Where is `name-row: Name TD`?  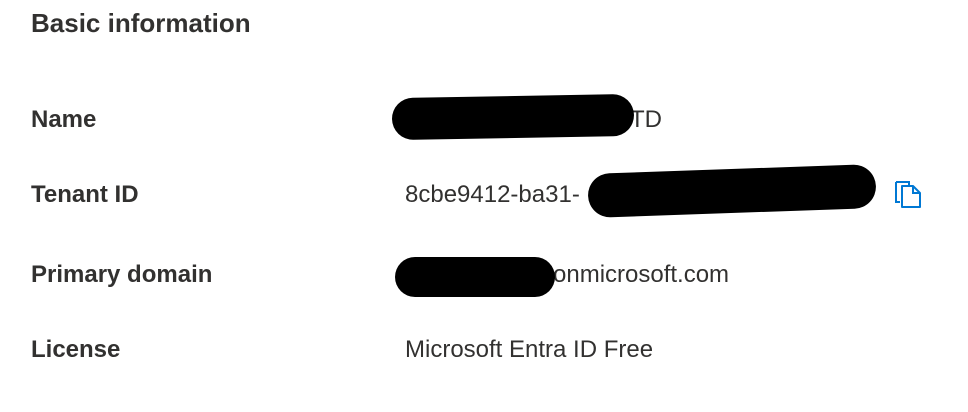 name-row: Name TD is located at coordinates (484, 117).